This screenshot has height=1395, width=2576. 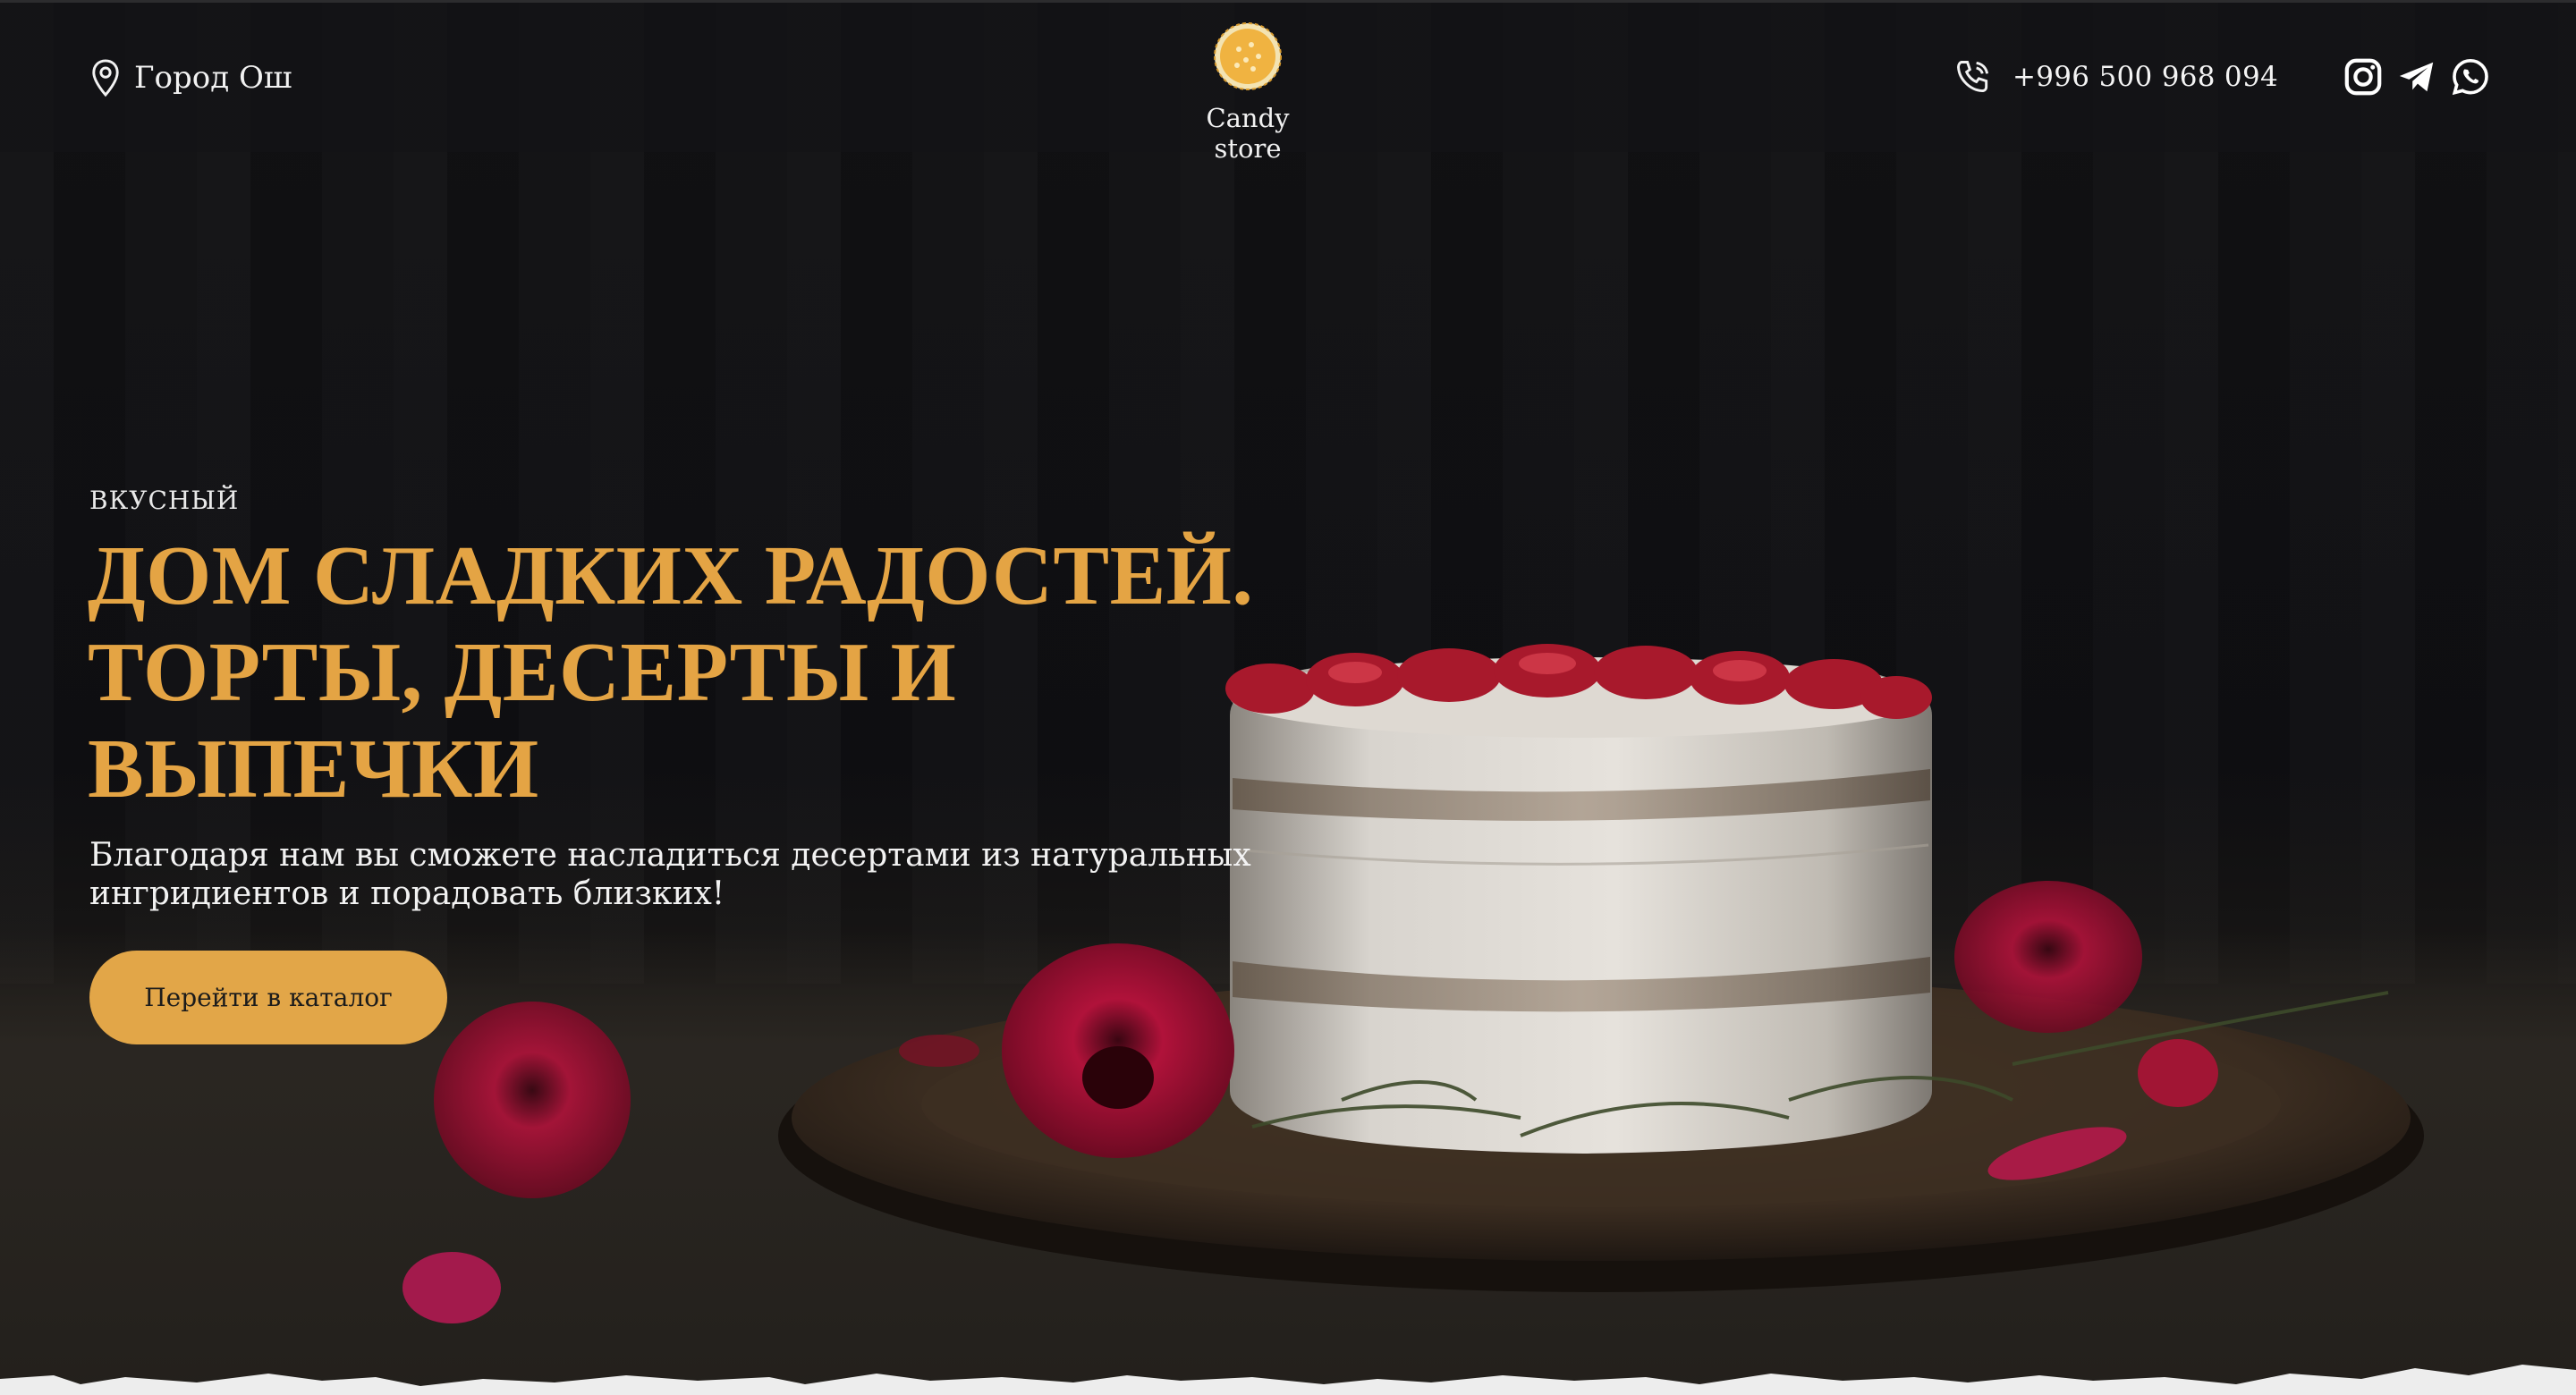 I want to click on top-bar: Город Ош Candy store +996 500 968 094, so click(x=1288, y=82).